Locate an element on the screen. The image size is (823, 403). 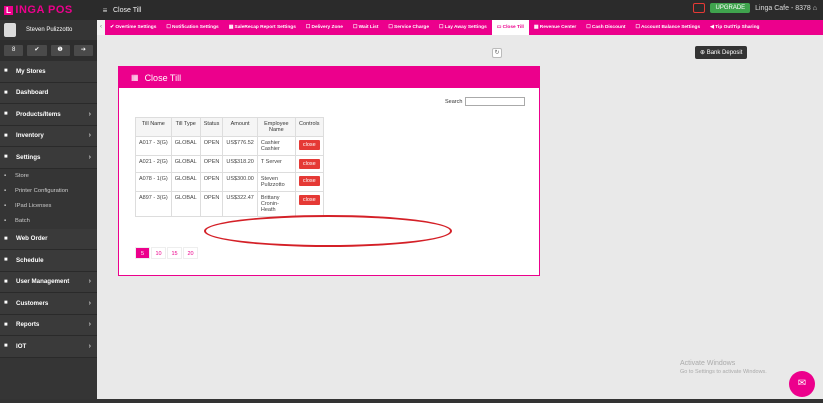
tab-salerecap-report-settings: ▦ SaleRecap Report Settings is located at coordinates (262, 27).